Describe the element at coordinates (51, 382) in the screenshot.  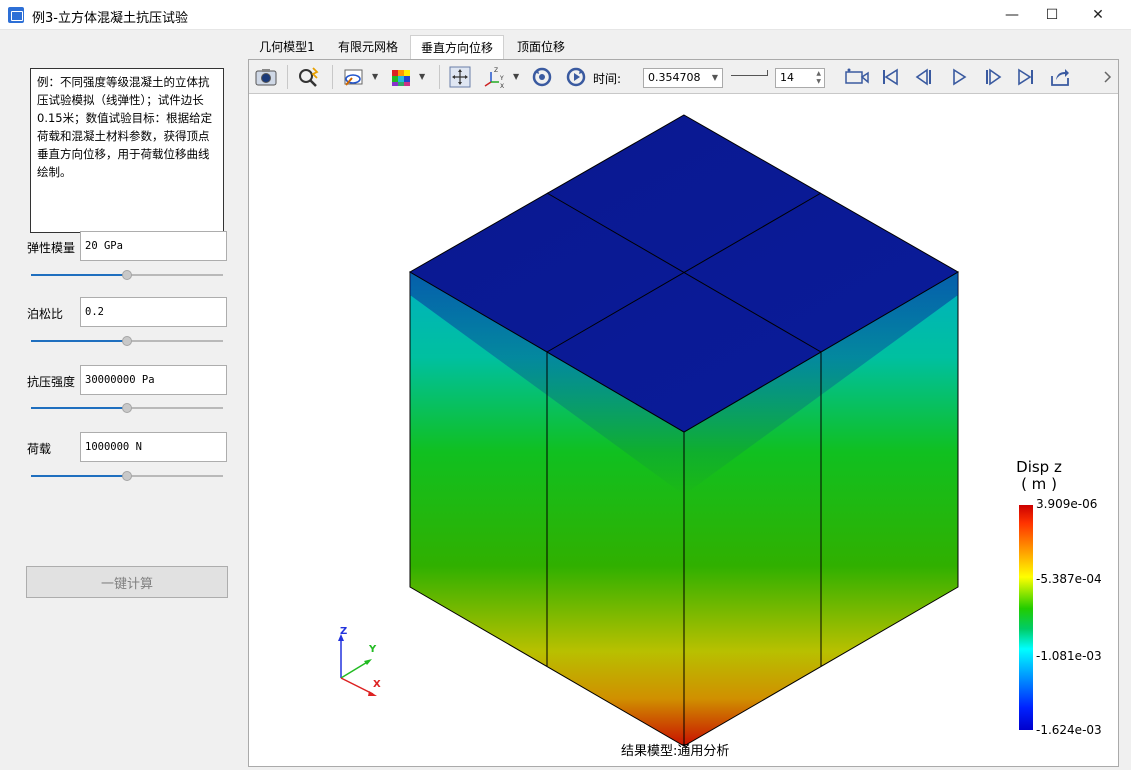
I see `param-label-compressive-strength: 抗压强度` at that location.